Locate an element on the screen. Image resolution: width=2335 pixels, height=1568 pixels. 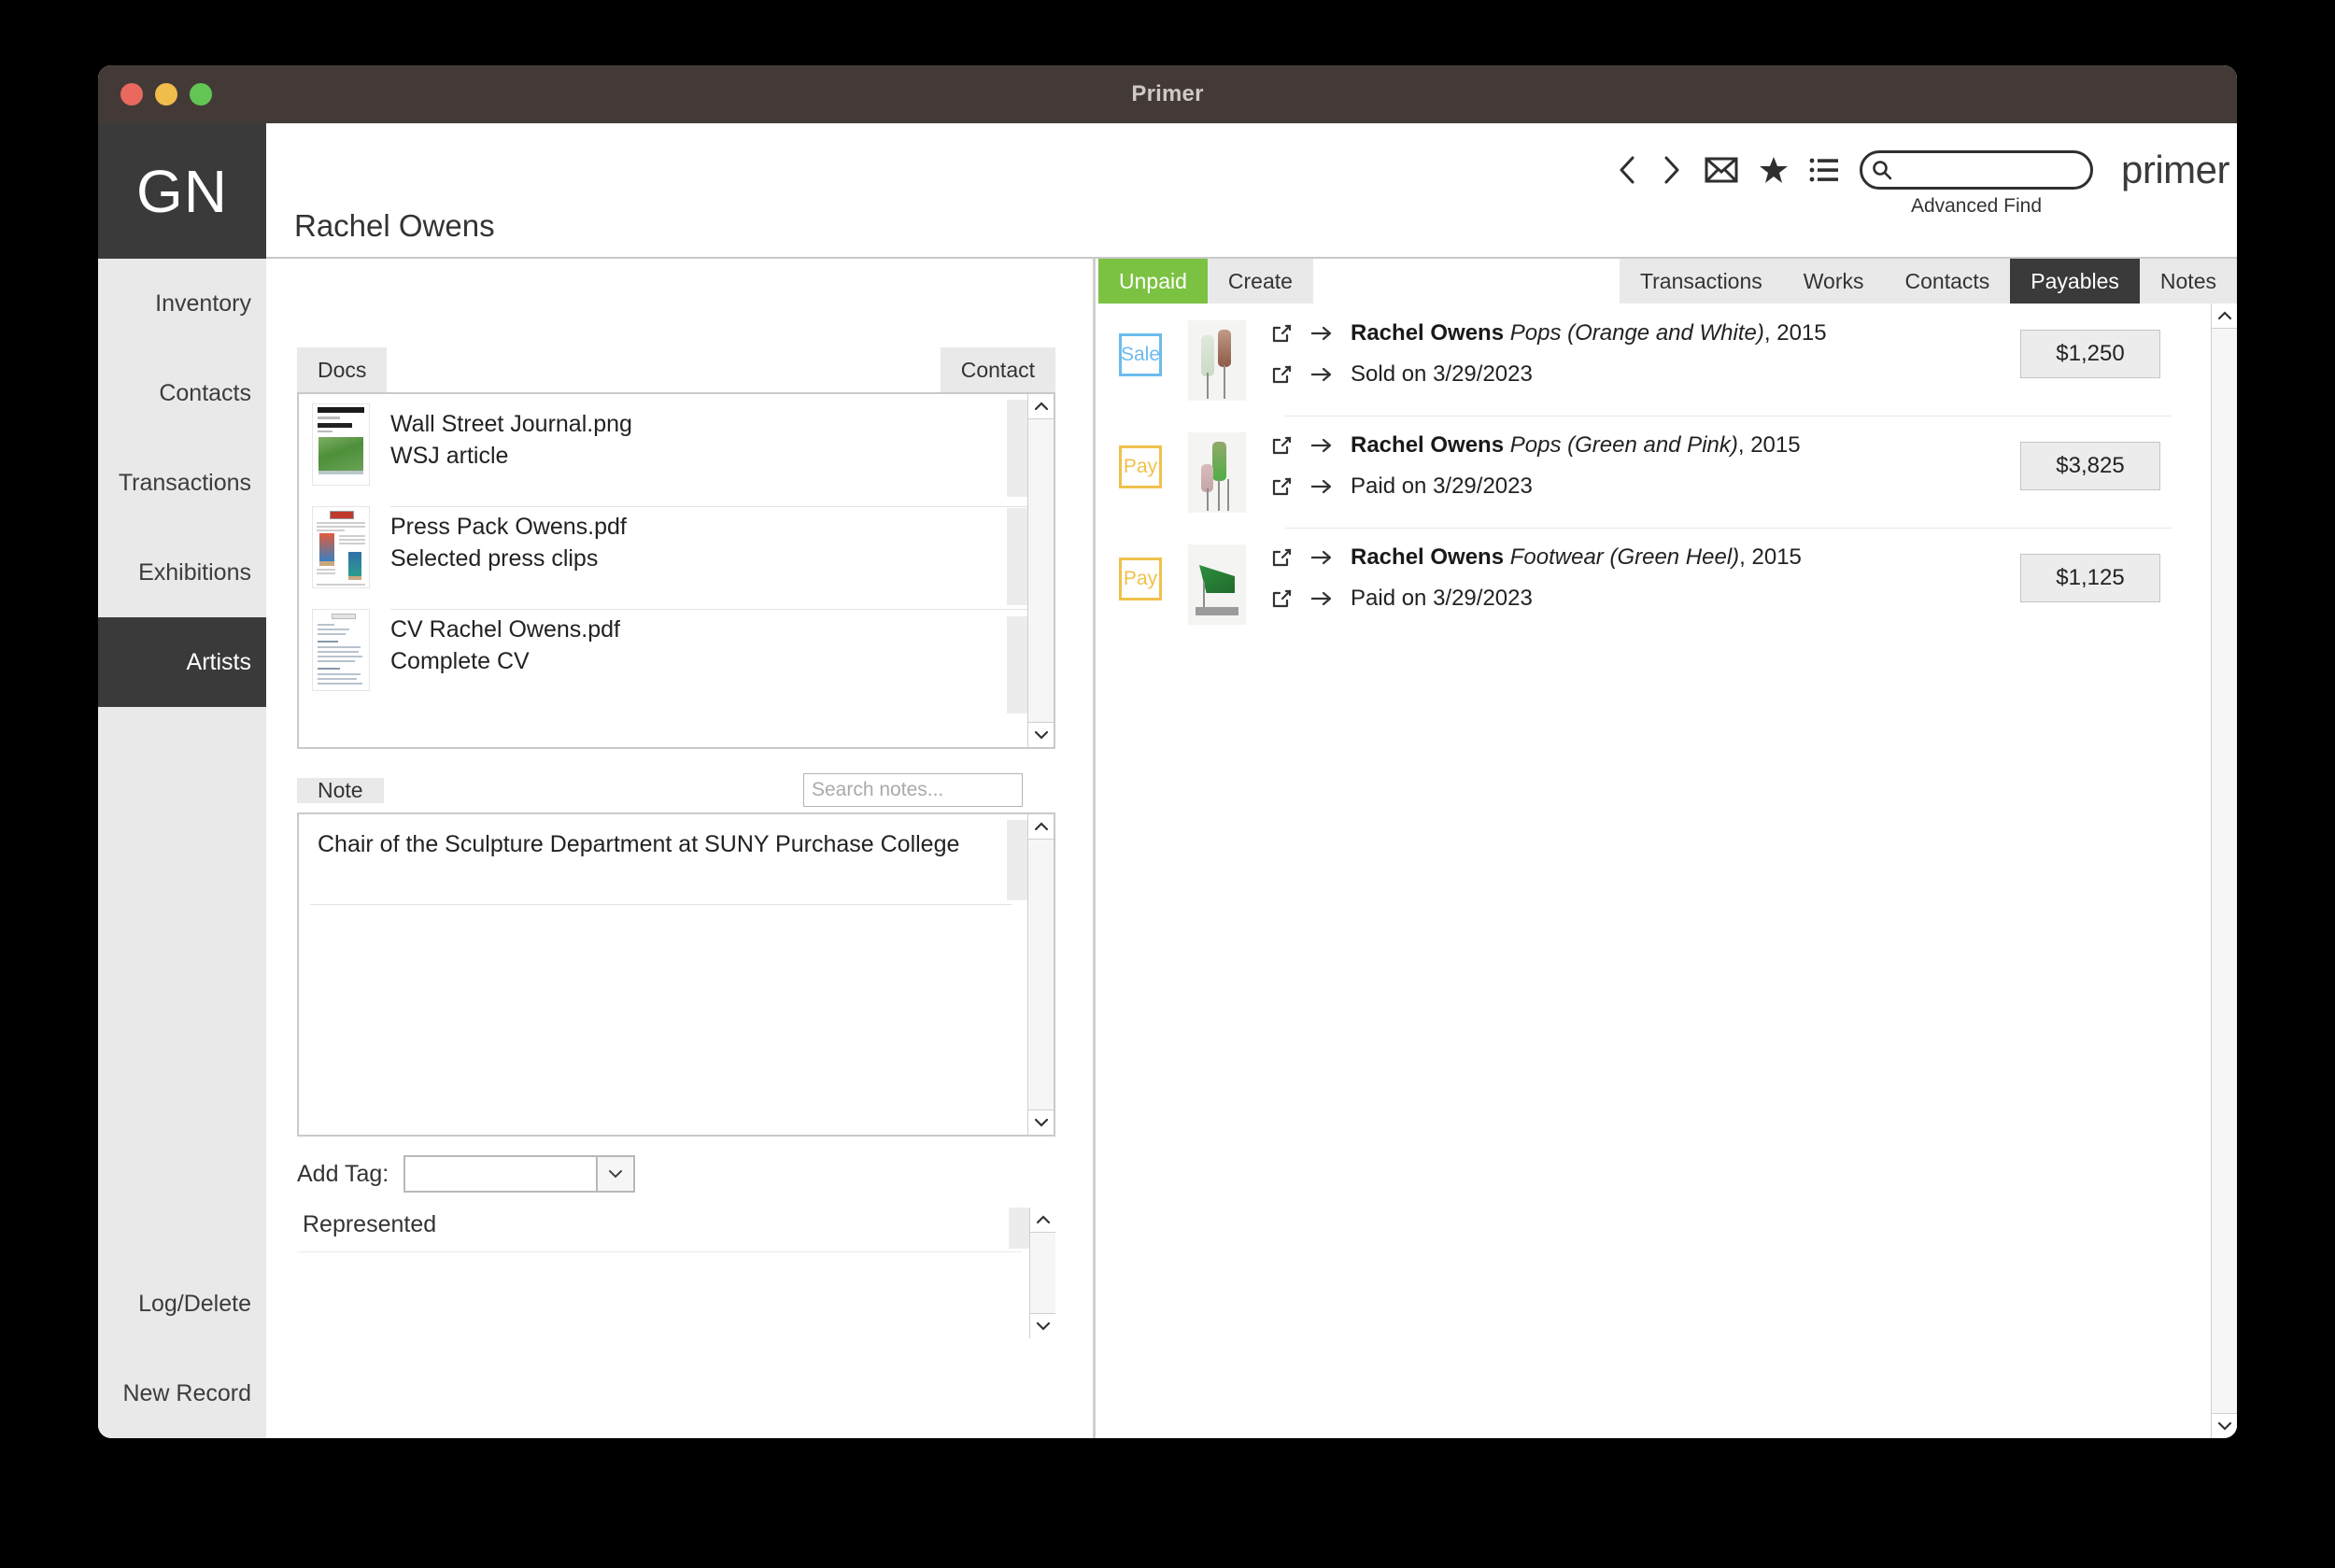
tab-transactions-label: Transactions is located at coordinates (1701, 280).